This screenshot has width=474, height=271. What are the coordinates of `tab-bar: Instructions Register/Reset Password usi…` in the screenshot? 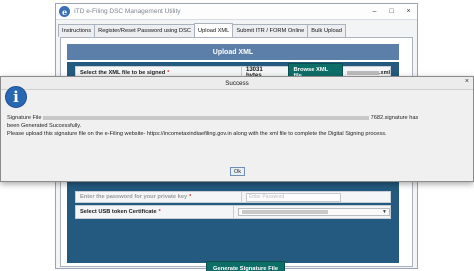 It's located at (202, 30).